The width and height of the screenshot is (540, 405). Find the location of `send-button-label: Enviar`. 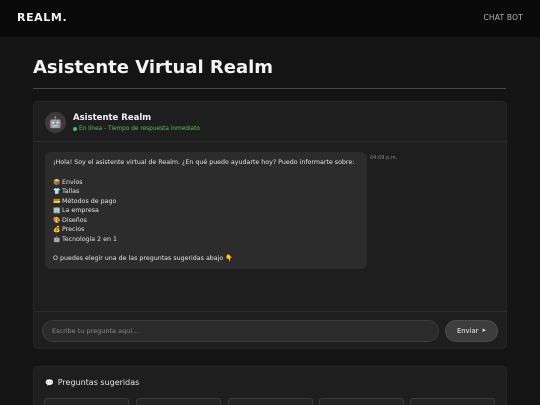

send-button-label: Enviar is located at coordinates (467, 331).